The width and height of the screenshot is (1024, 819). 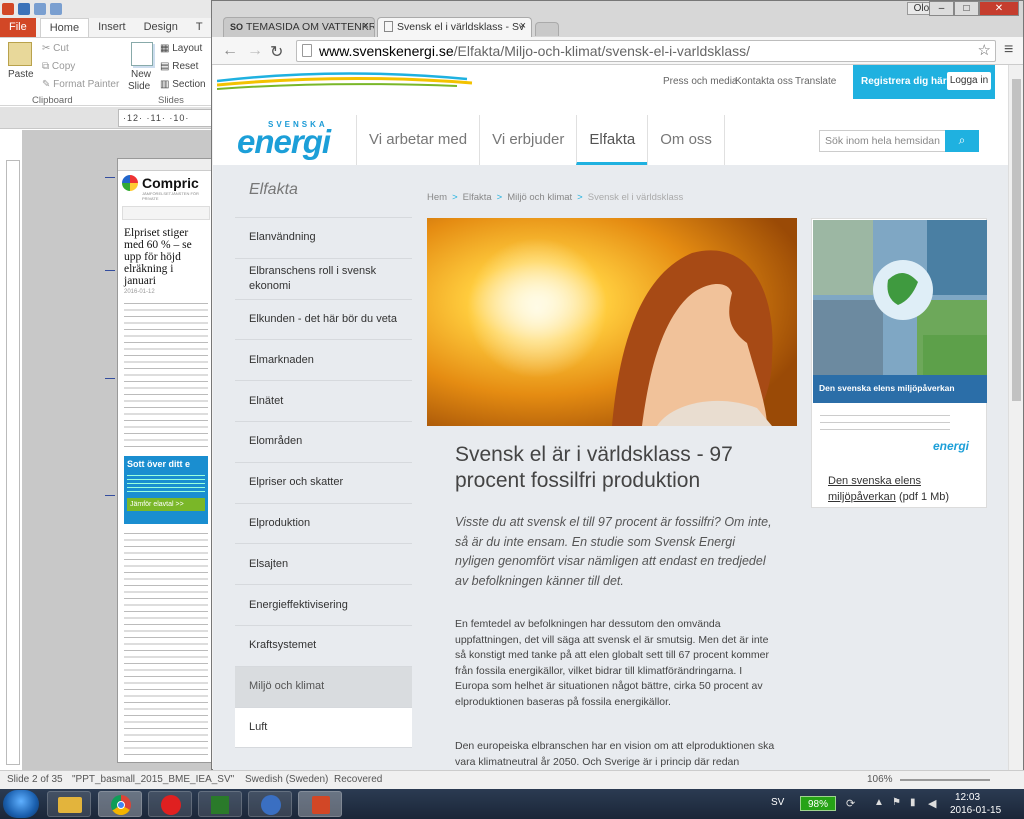 What do you see at coordinates (120, 804) in the screenshot?
I see `chrome-taskbar-icon` at bounding box center [120, 804].